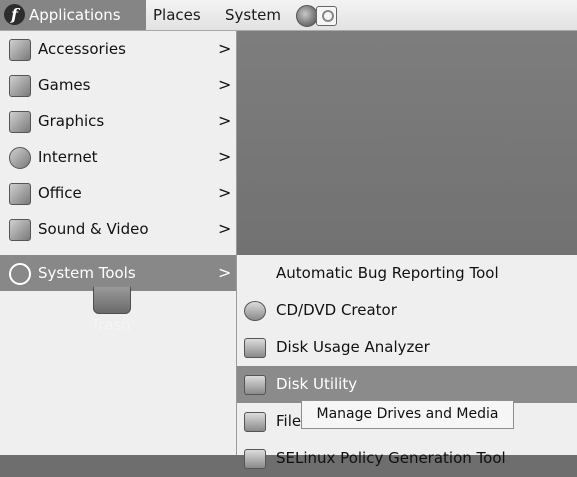 This screenshot has width=577, height=477. I want to click on selinux-icon, so click(255, 459).